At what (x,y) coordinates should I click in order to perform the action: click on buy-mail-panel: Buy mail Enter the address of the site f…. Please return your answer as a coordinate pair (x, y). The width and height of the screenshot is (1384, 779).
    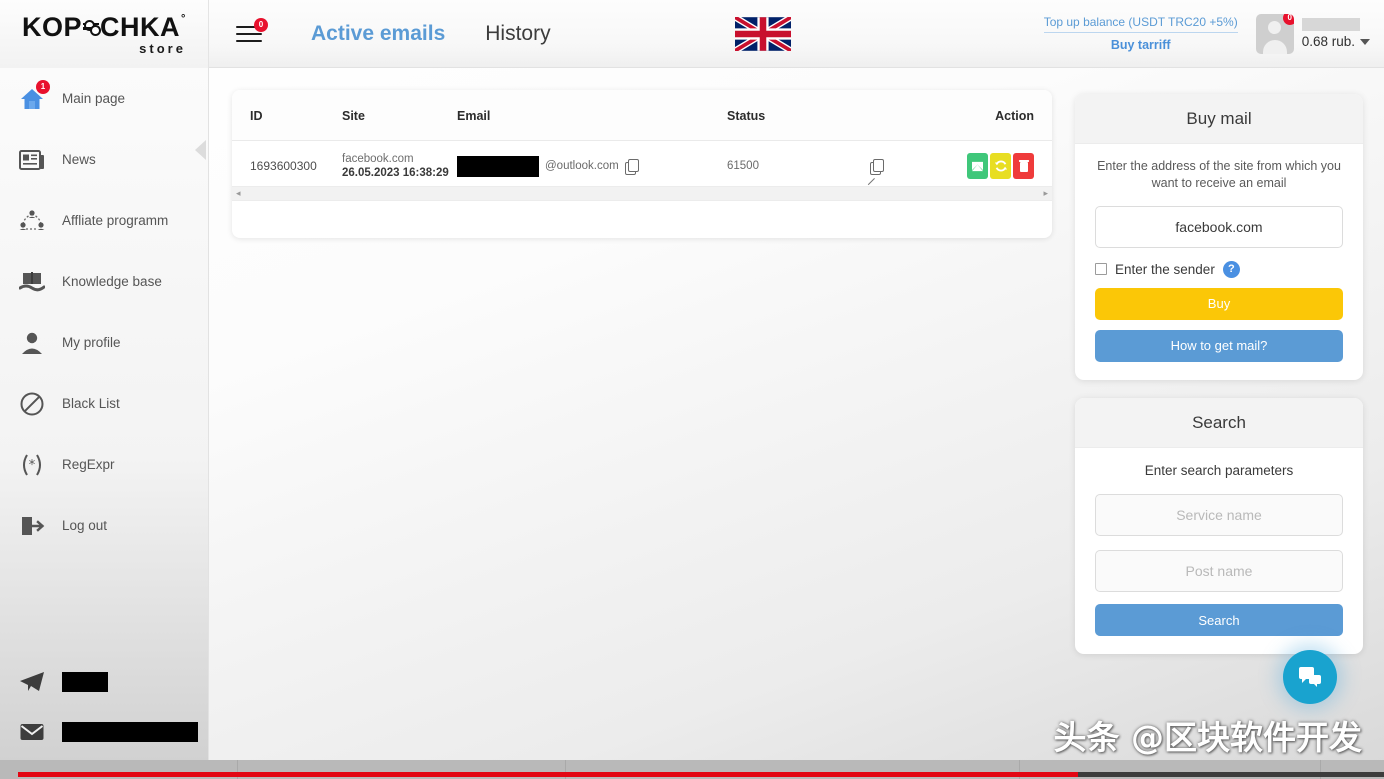
    Looking at the image, I should click on (1219, 237).